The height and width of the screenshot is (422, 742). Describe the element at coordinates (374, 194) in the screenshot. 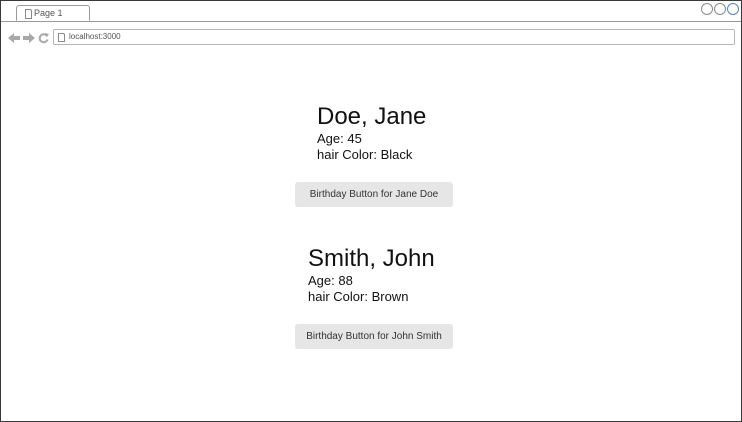

I see `birthday-button: Birthday Button for Jane Doe` at that location.